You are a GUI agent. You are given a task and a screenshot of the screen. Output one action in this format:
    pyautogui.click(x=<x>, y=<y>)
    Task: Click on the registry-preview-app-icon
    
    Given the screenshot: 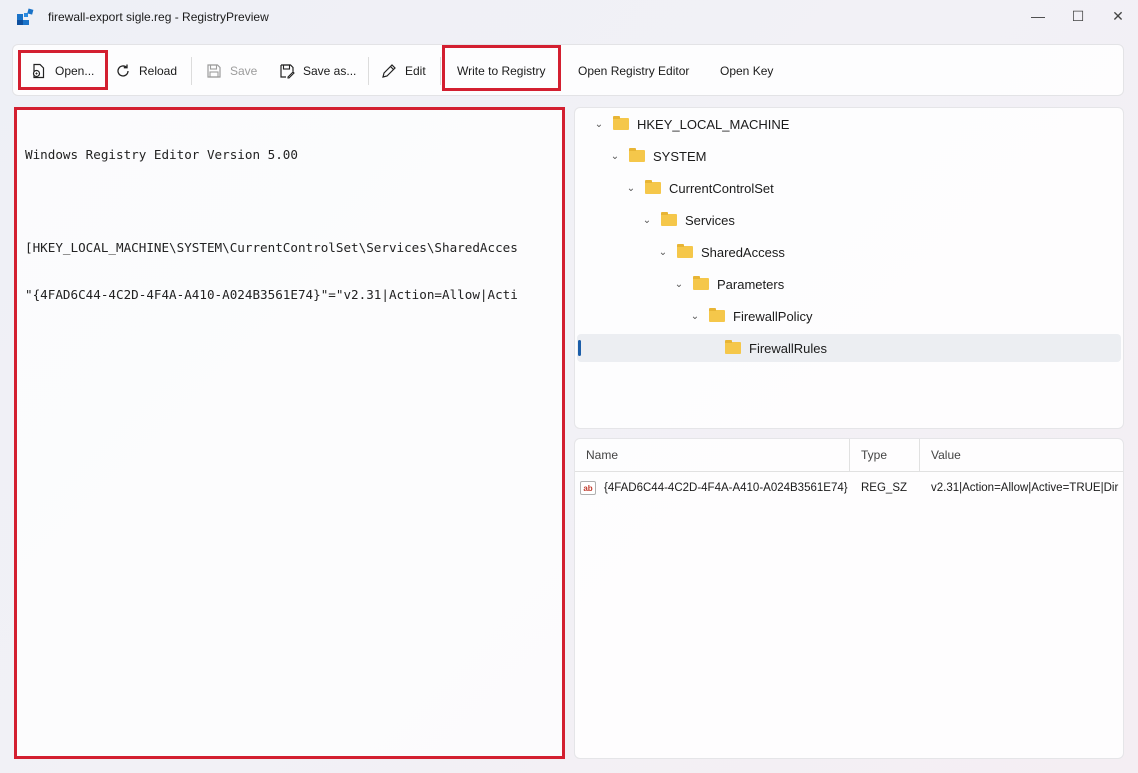 What is the action you would take?
    pyautogui.click(x=25, y=16)
    